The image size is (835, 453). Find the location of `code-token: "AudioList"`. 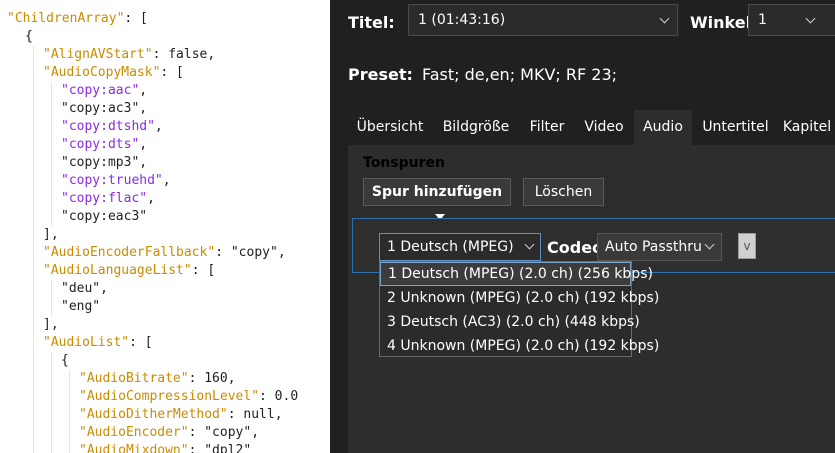

code-token: "AudioList" is located at coordinates (86, 342).